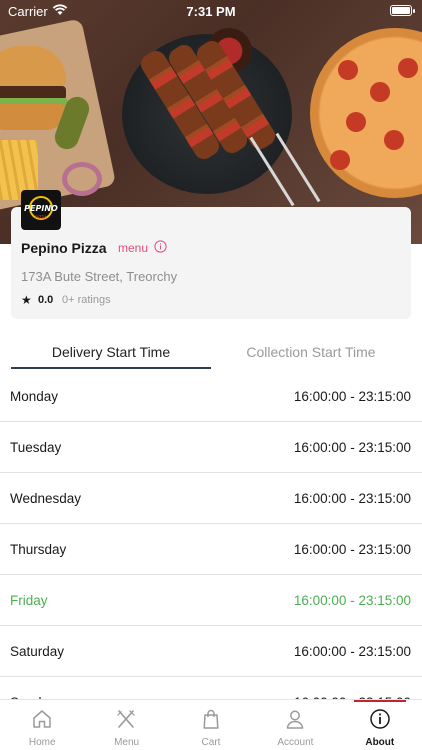 The width and height of the screenshot is (422, 750). What do you see at coordinates (211, 396) in the screenshot?
I see `schedule-row-monday: Monday 16:00:00 - 23:15:00` at bounding box center [211, 396].